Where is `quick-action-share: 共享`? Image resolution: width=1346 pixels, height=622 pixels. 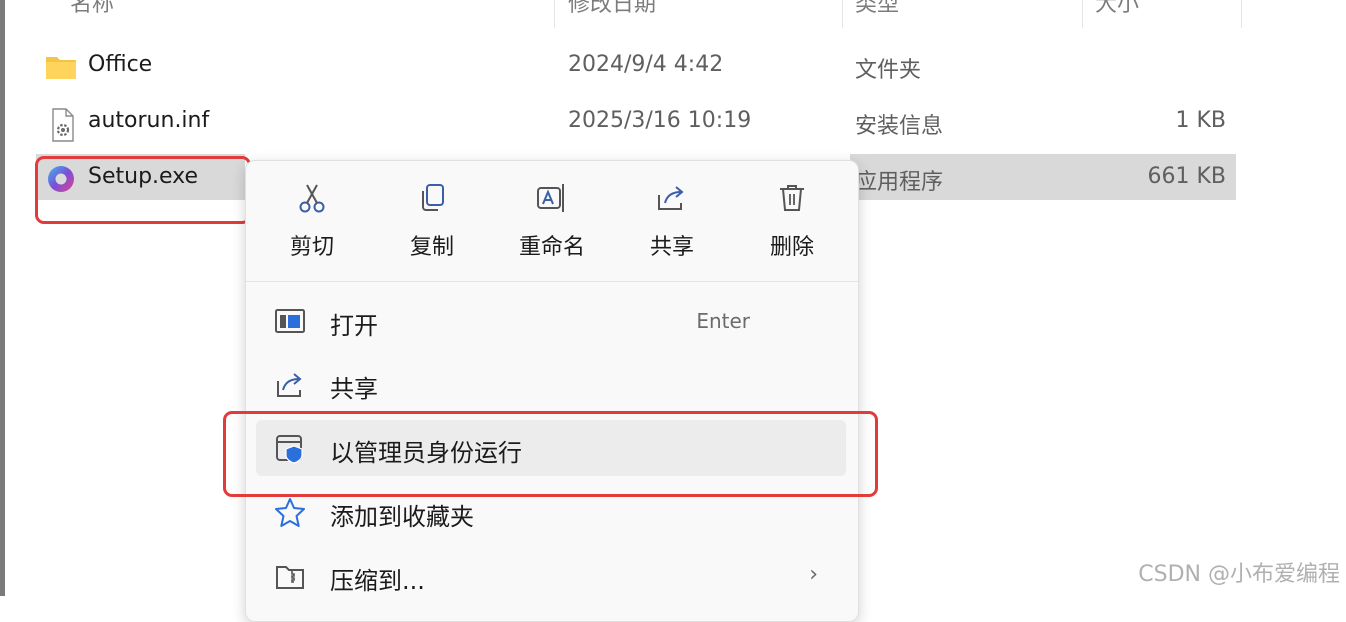
quick-action-share: 共享 is located at coordinates (672, 231).